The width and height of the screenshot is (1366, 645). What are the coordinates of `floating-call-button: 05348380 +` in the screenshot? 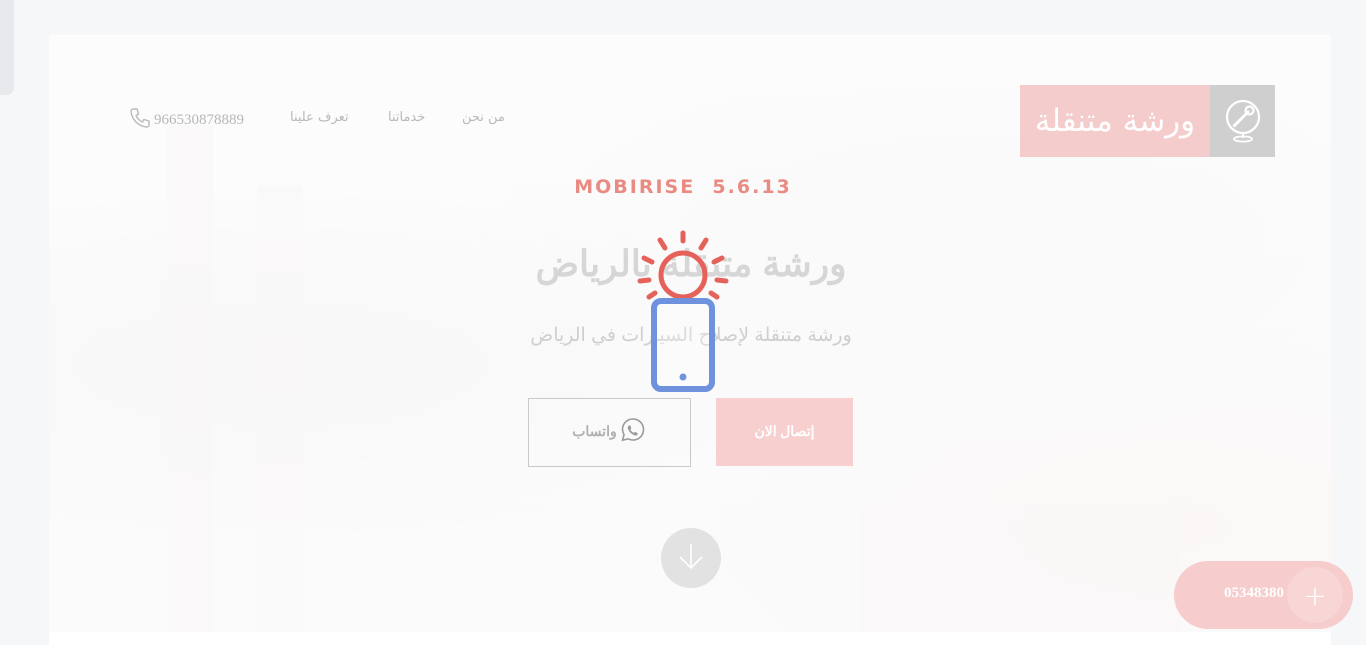 It's located at (1263, 595).